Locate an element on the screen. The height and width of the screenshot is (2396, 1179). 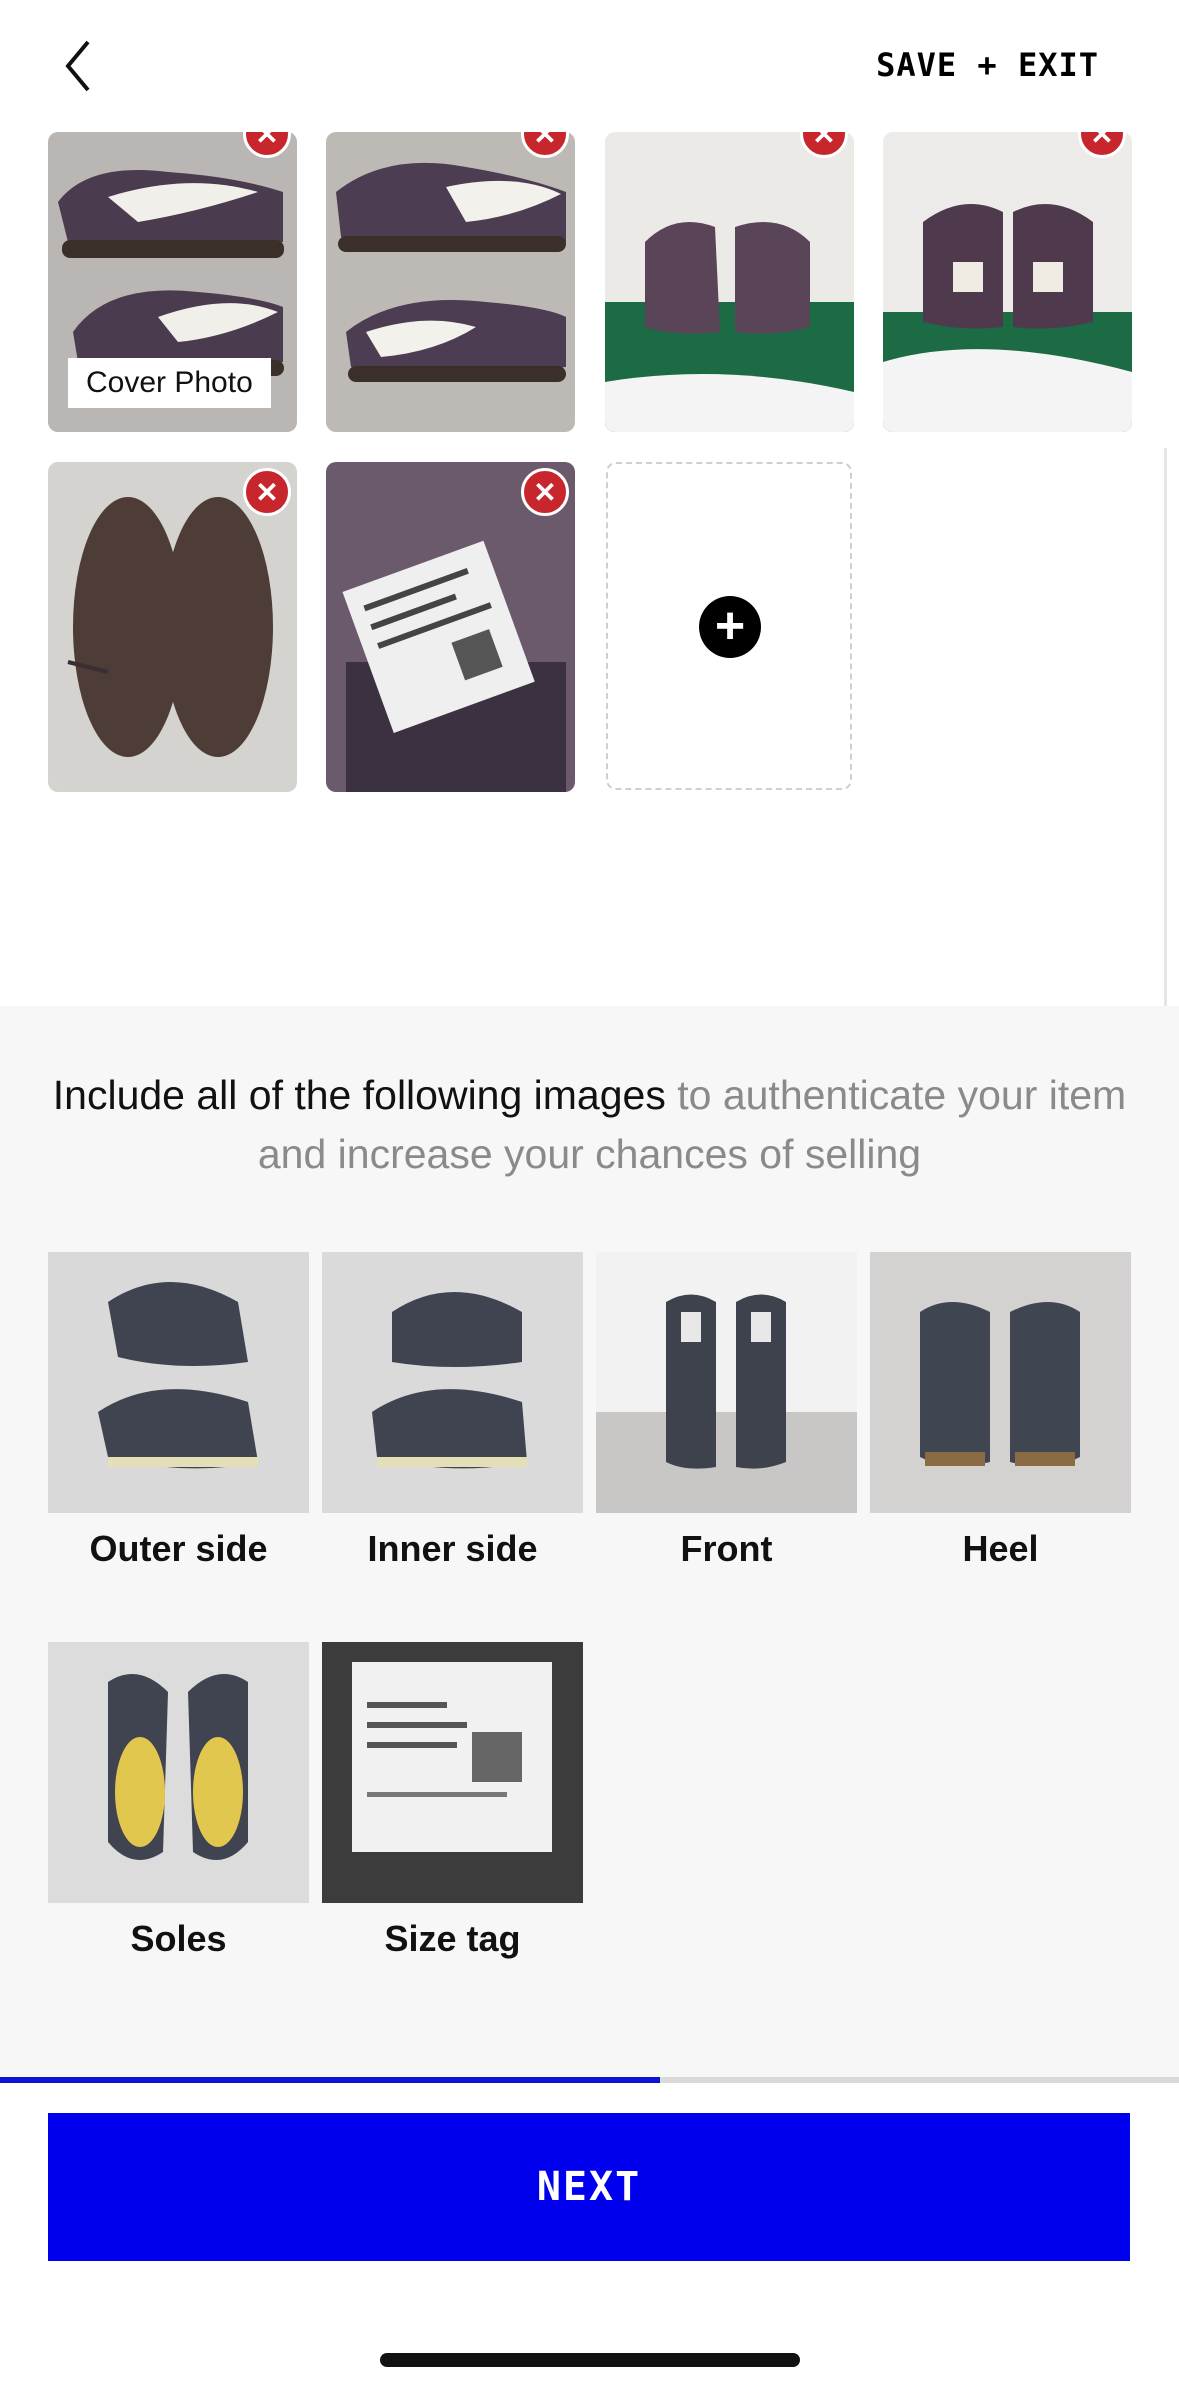
next-button: NEXT is located at coordinates (589, 2187).